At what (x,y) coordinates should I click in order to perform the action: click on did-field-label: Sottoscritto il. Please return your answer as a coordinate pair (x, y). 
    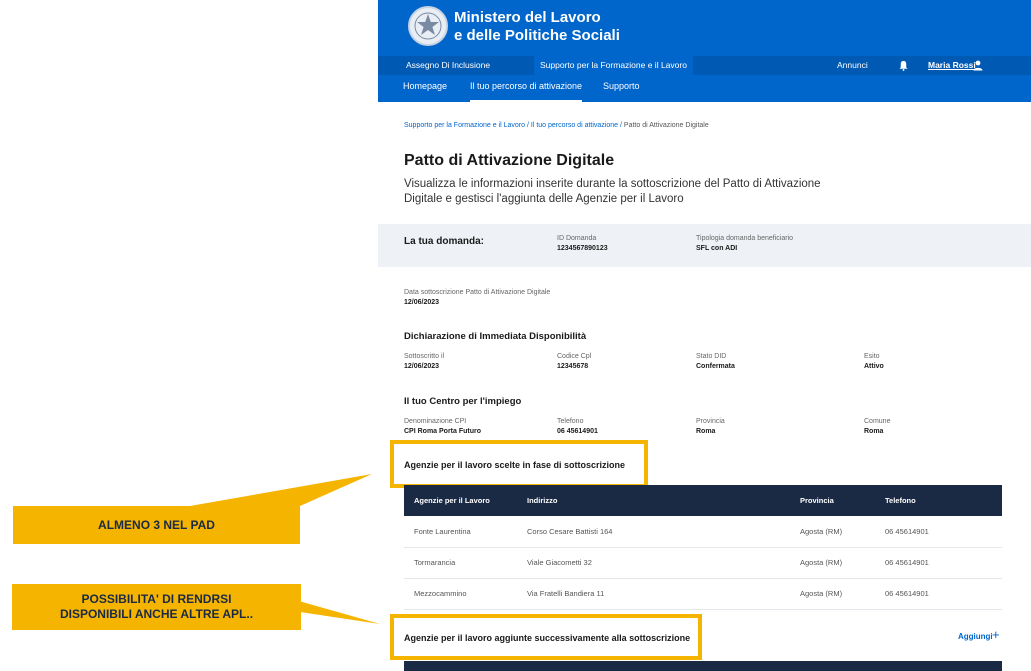
    Looking at the image, I should click on (424, 356).